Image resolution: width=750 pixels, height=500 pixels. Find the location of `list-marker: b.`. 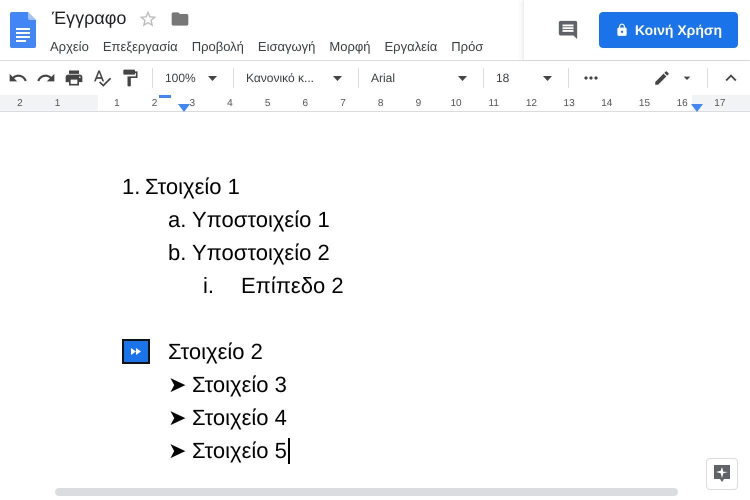

list-marker: b. is located at coordinates (178, 253).